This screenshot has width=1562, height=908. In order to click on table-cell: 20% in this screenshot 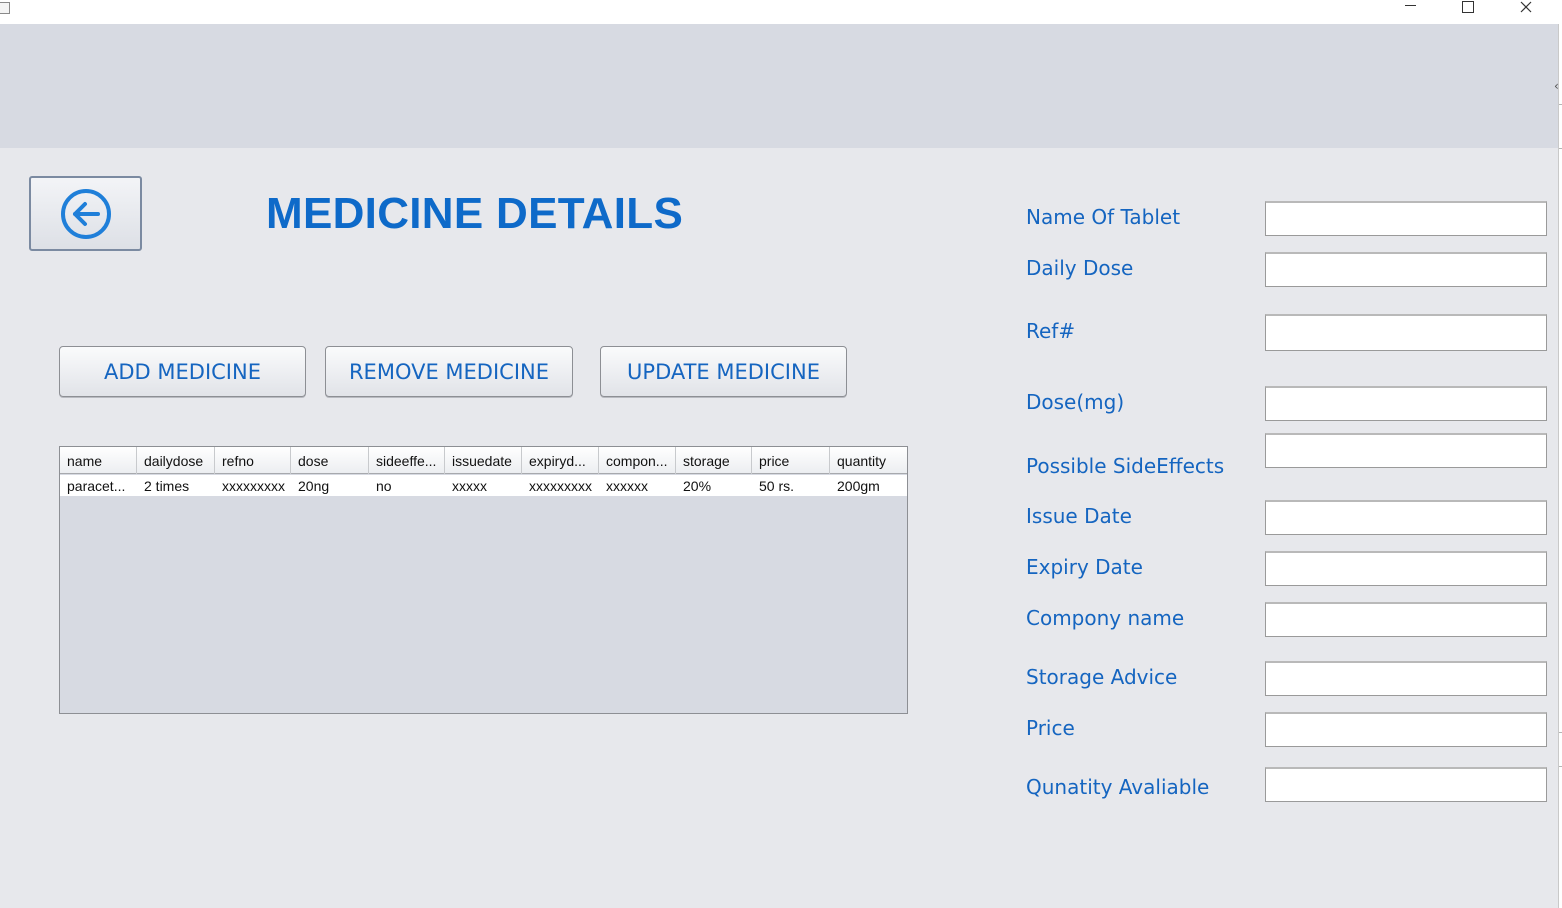, I will do `click(714, 485)`.